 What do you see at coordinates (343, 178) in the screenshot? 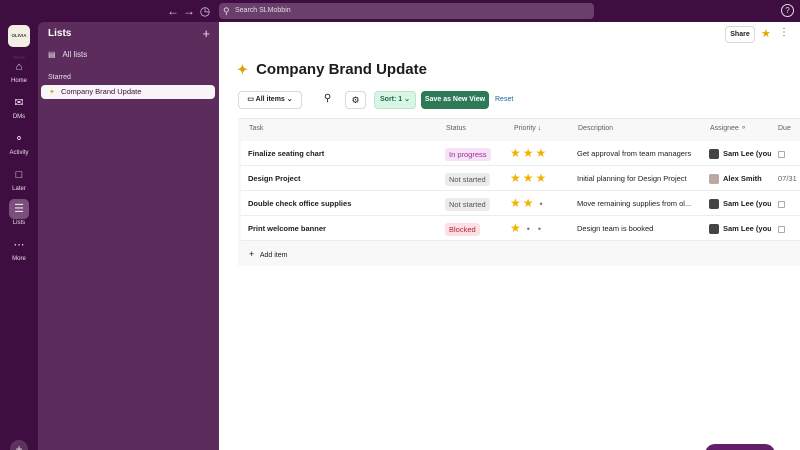
I see `task-cell: Design Project` at bounding box center [343, 178].